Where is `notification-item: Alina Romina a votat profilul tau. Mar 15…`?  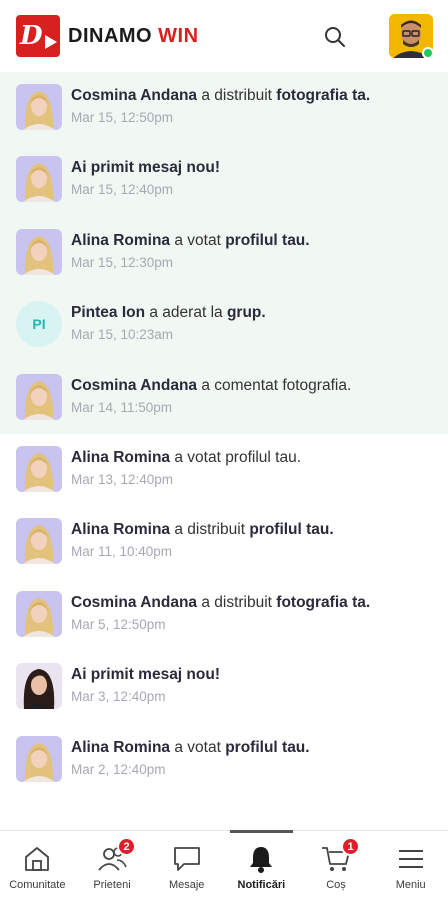
notification-item: Alina Romina a votat profilul tau. Mar 15… is located at coordinates (224, 253).